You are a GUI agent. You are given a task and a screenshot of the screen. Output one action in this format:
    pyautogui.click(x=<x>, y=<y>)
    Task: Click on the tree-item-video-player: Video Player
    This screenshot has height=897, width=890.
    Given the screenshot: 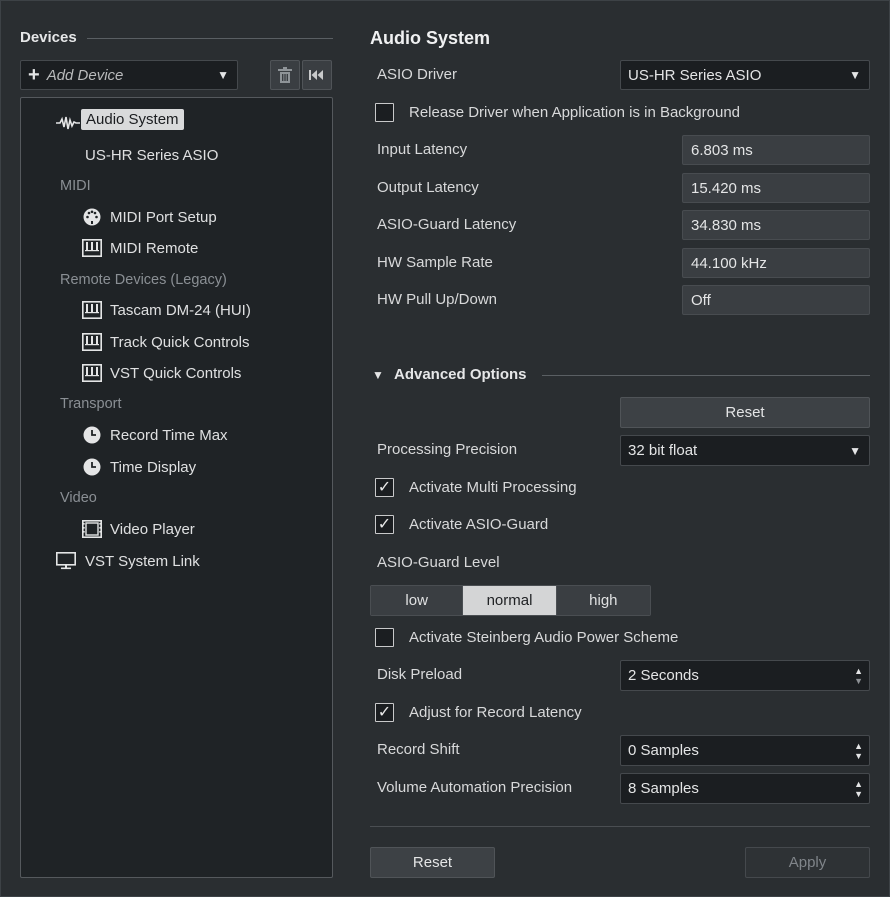 What is the action you would take?
    pyautogui.click(x=152, y=529)
    